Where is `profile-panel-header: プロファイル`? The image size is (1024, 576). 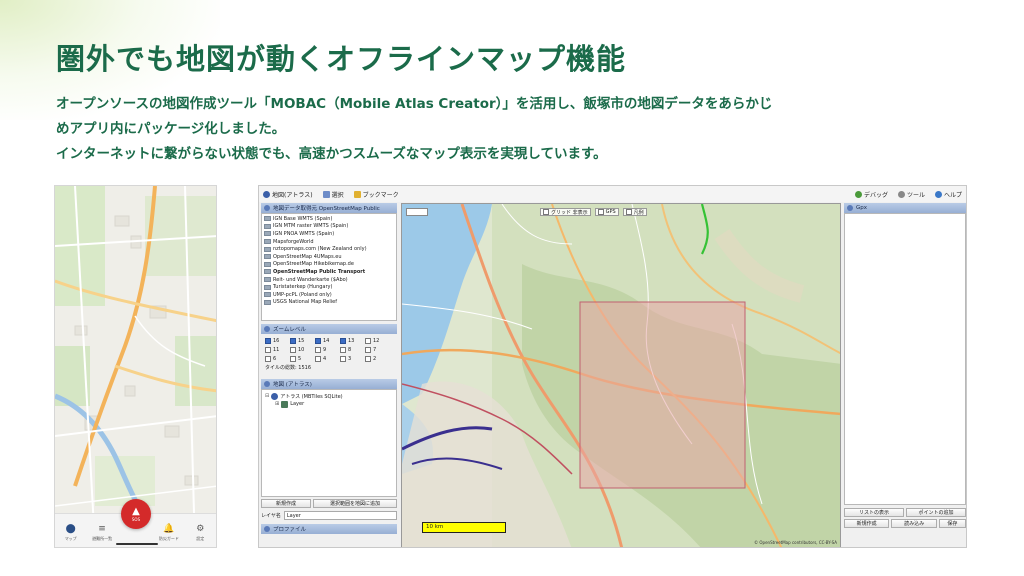
profile-panel-header: プロファイル is located at coordinates (329, 529).